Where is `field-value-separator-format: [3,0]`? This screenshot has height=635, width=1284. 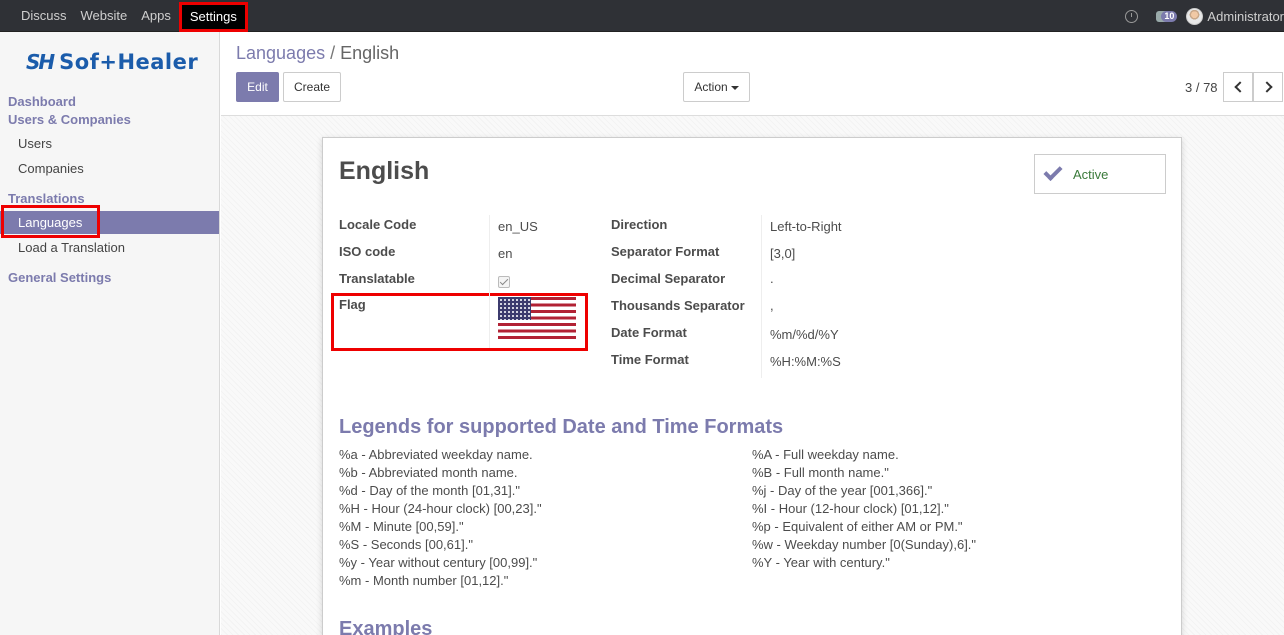
field-value-separator-format: [3,0] is located at coordinates (783, 253).